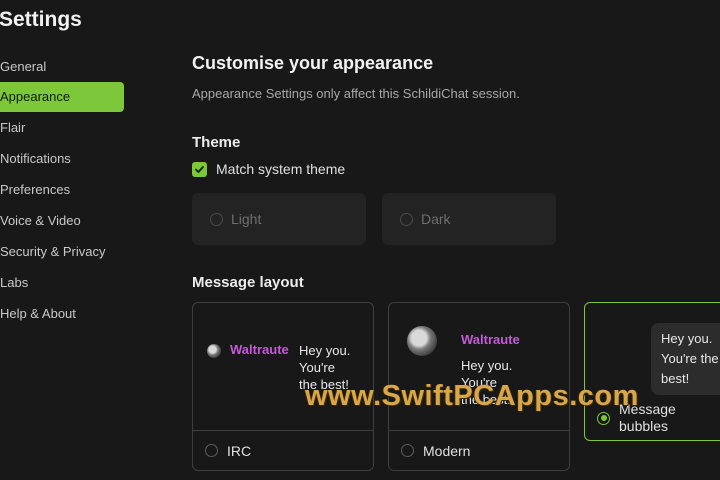 The image size is (720, 480). Describe the element at coordinates (246, 219) in the screenshot. I see `theme-option-label: Light` at that location.